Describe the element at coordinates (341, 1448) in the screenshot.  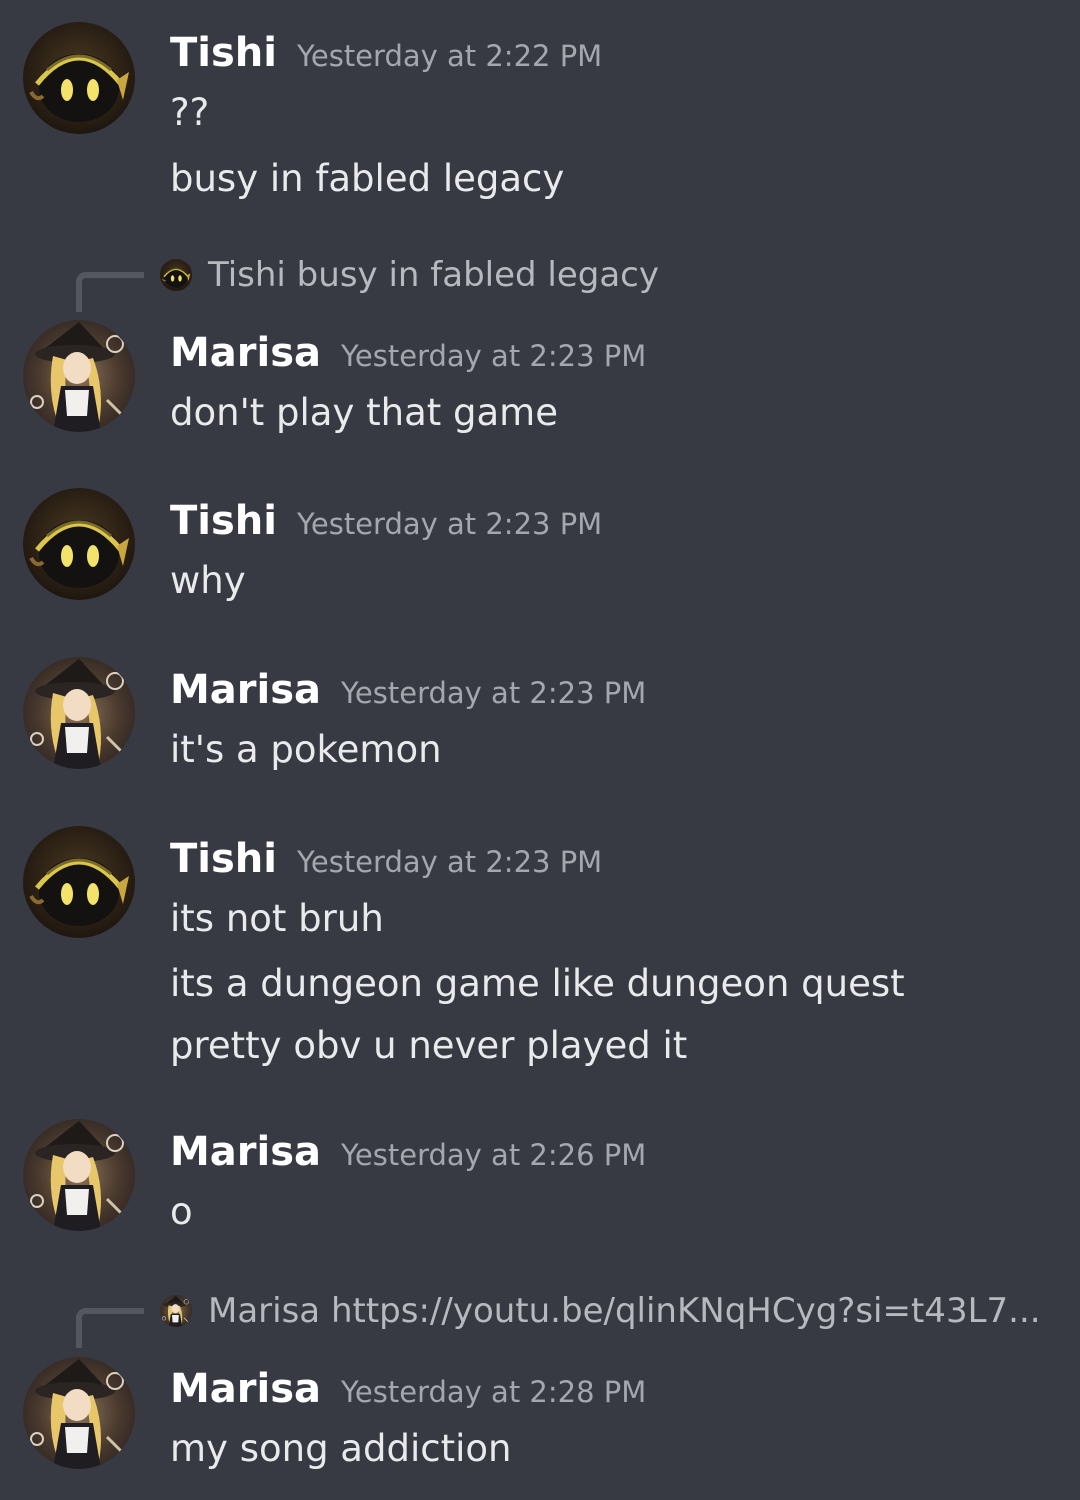
I see `message-text: my song addiction` at that location.